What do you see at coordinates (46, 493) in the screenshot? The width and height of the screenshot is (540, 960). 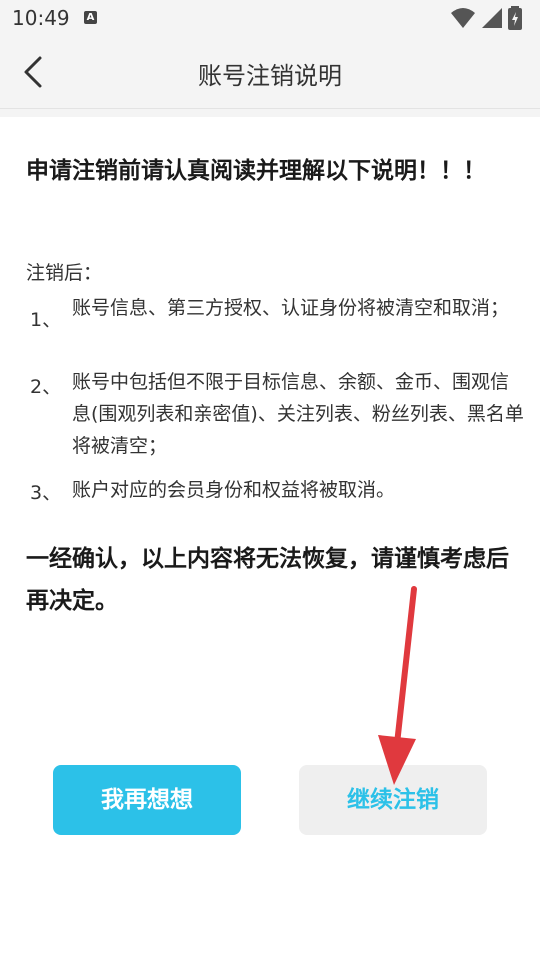 I see `list-number: 3、` at bounding box center [46, 493].